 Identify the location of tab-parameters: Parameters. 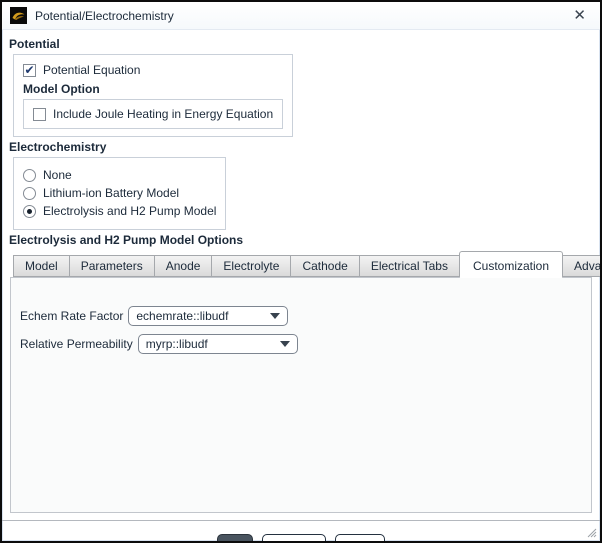
(111, 266).